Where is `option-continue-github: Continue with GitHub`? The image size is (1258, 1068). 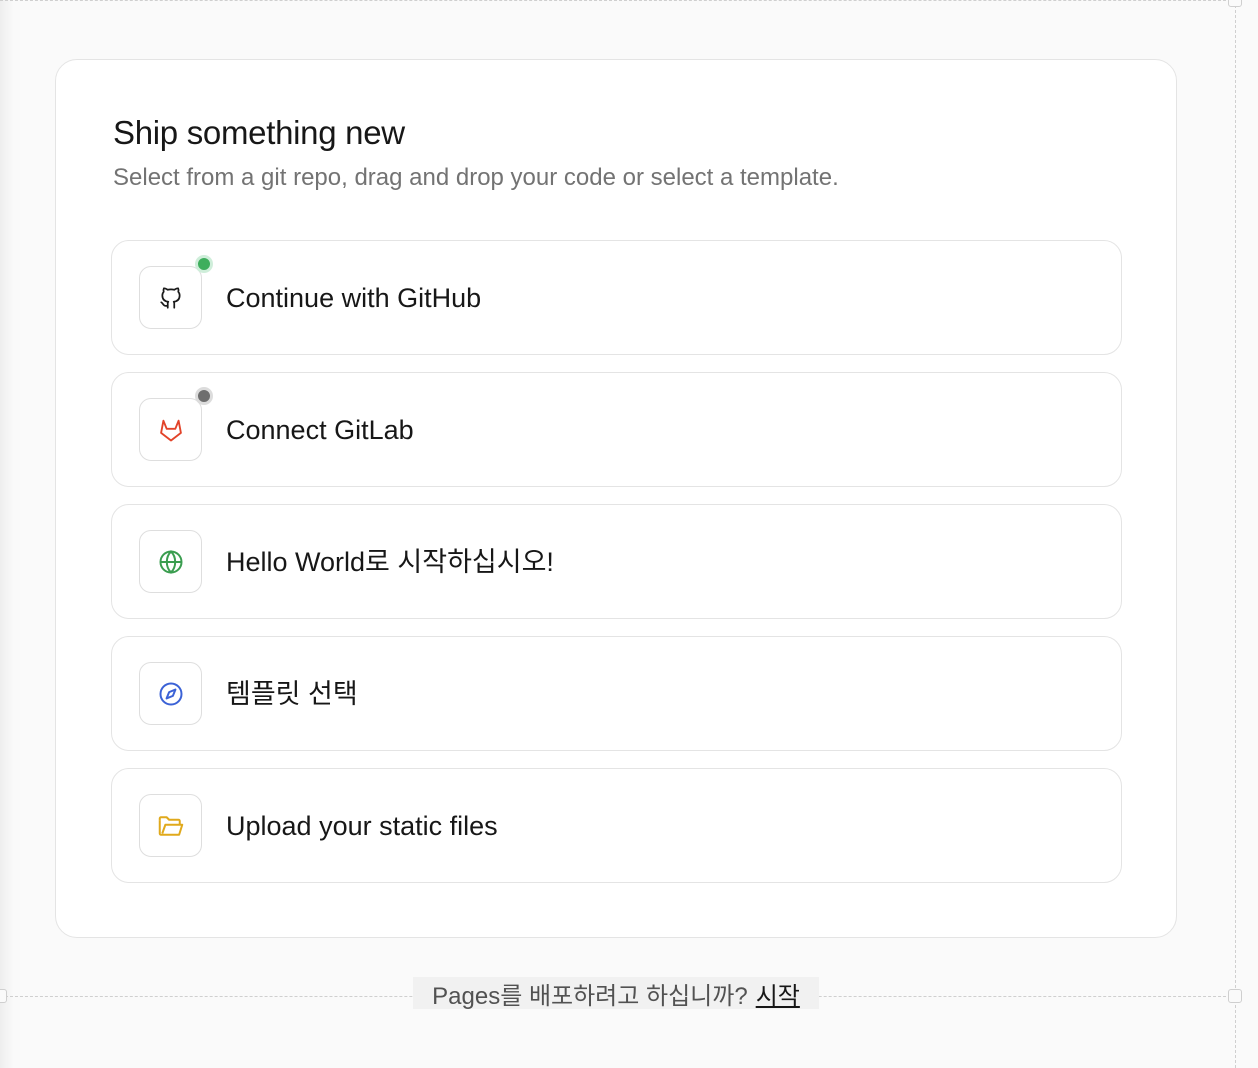 option-continue-github: Continue with GitHub is located at coordinates (616, 297).